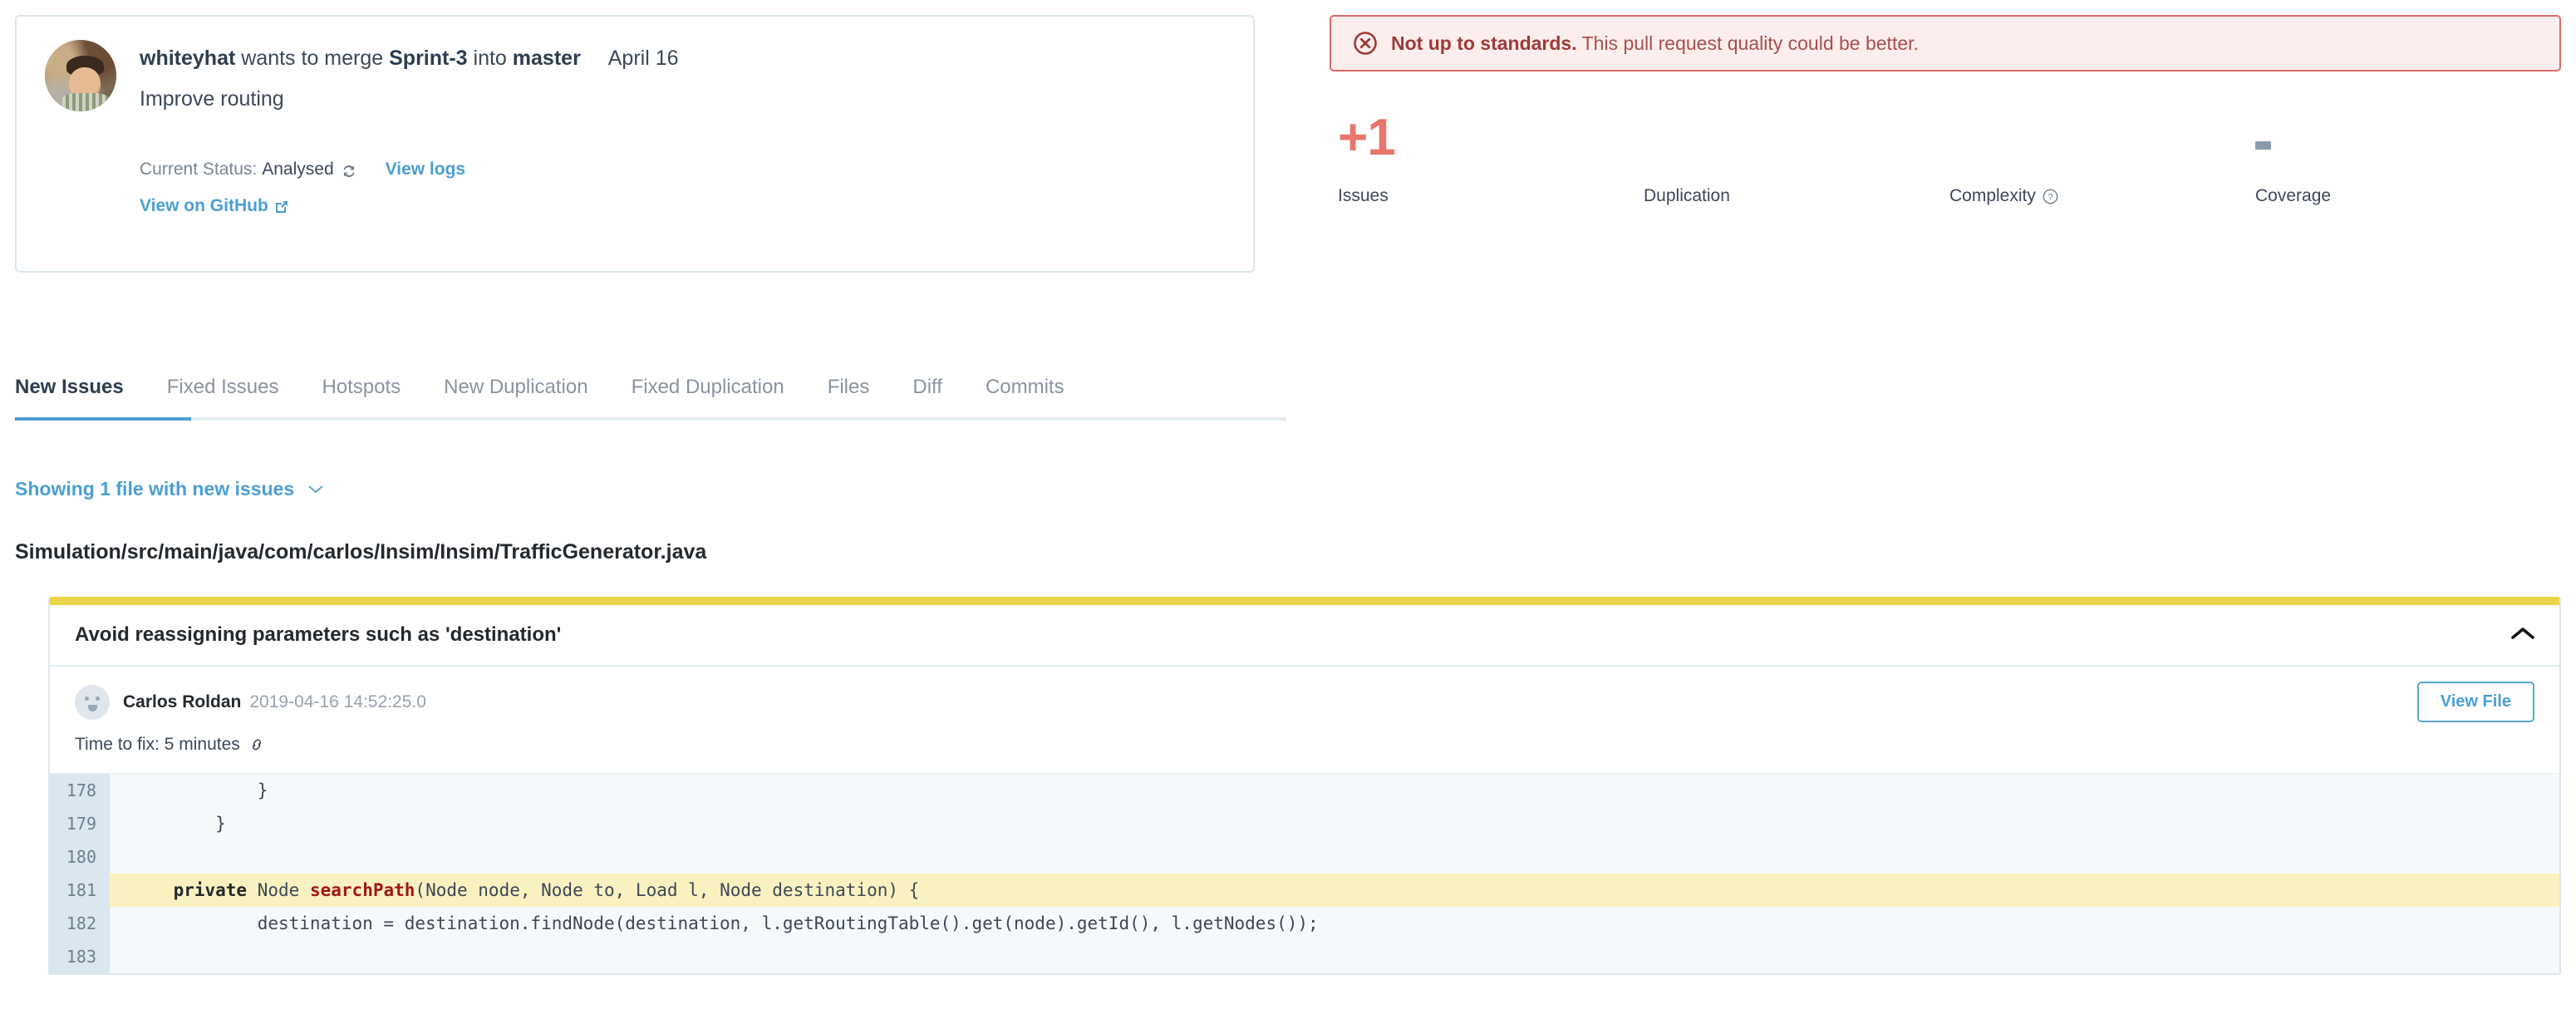  Describe the element at coordinates (80, 790) in the screenshot. I see `line-number: 178` at that location.